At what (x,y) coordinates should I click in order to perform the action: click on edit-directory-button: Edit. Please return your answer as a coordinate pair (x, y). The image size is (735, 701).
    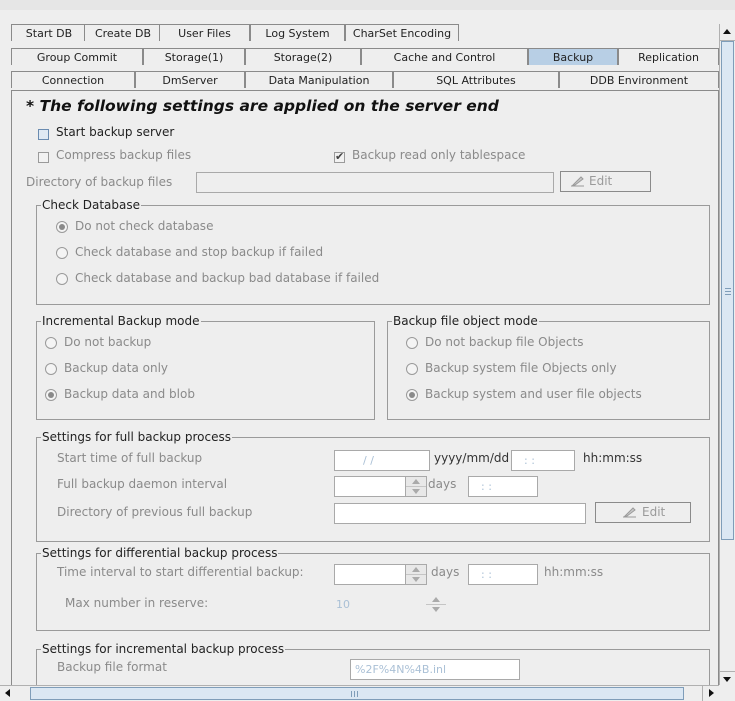
    Looking at the image, I should click on (605, 181).